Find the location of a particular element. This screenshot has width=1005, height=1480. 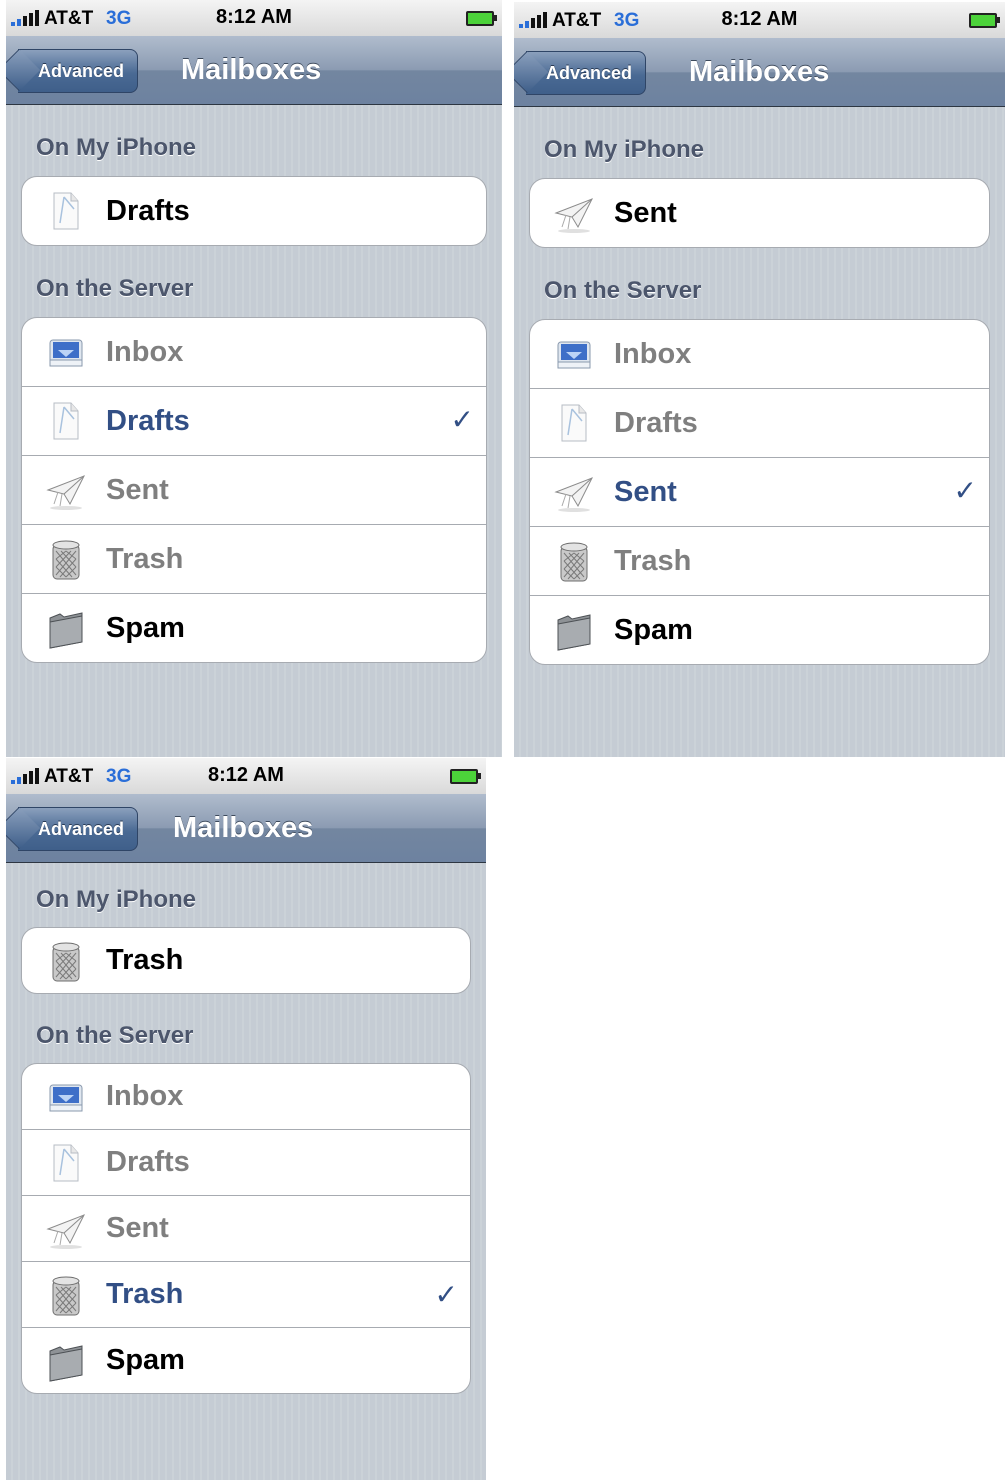

on-the-server-group: Inbox Drafts ✓ Sent Trash Spam is located at coordinates (254, 490).